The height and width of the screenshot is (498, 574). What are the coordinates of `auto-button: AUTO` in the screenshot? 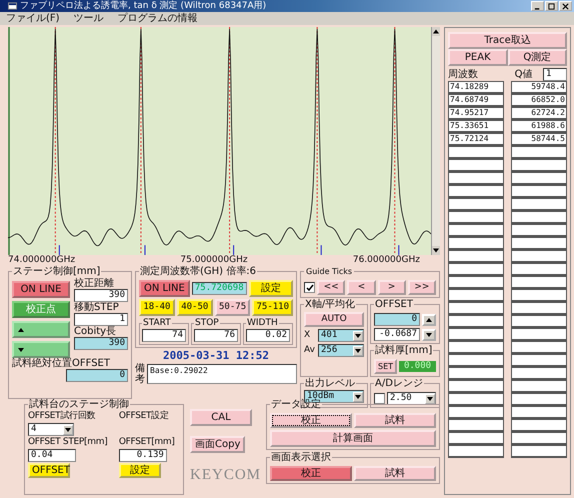 It's located at (334, 319).